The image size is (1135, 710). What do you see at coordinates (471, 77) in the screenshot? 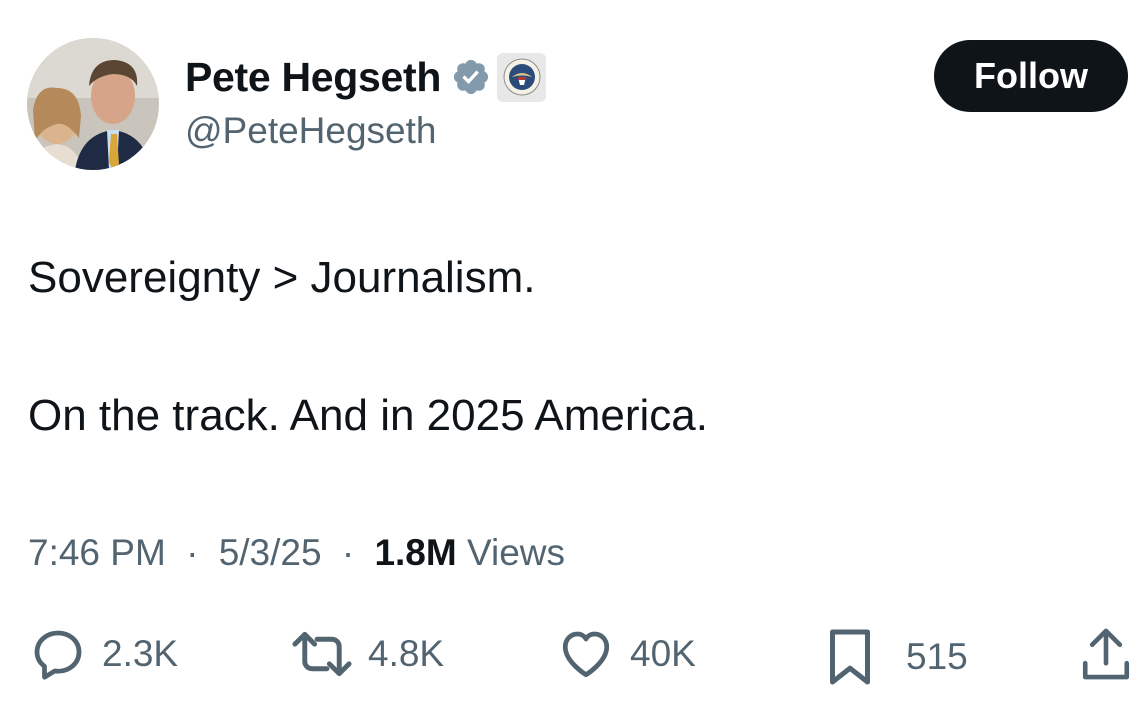
I see `verified-badge-icon` at bounding box center [471, 77].